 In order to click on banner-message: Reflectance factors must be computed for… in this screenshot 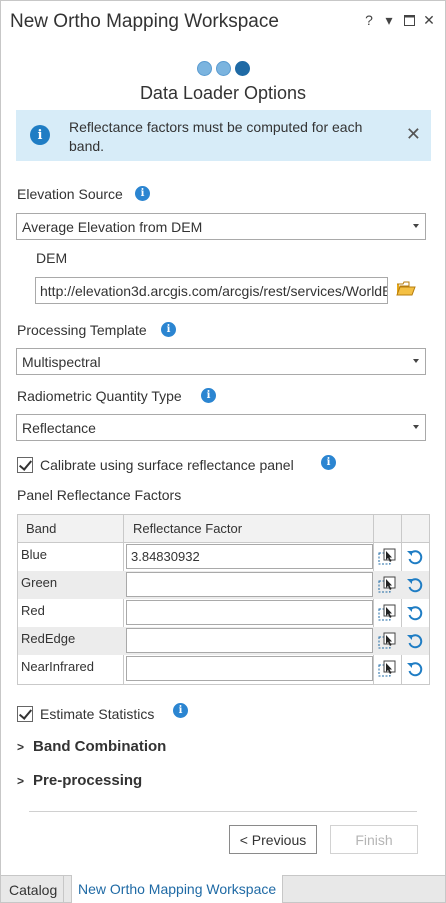, I will do `click(216, 136)`.